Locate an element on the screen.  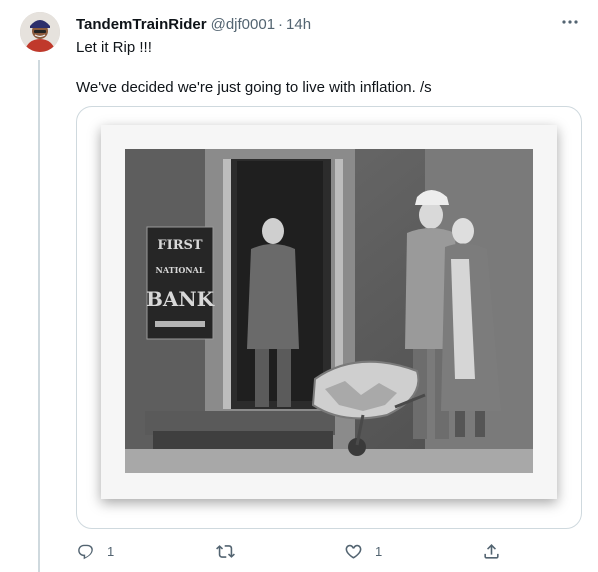
reply-count: 1 is located at coordinates (111, 551).